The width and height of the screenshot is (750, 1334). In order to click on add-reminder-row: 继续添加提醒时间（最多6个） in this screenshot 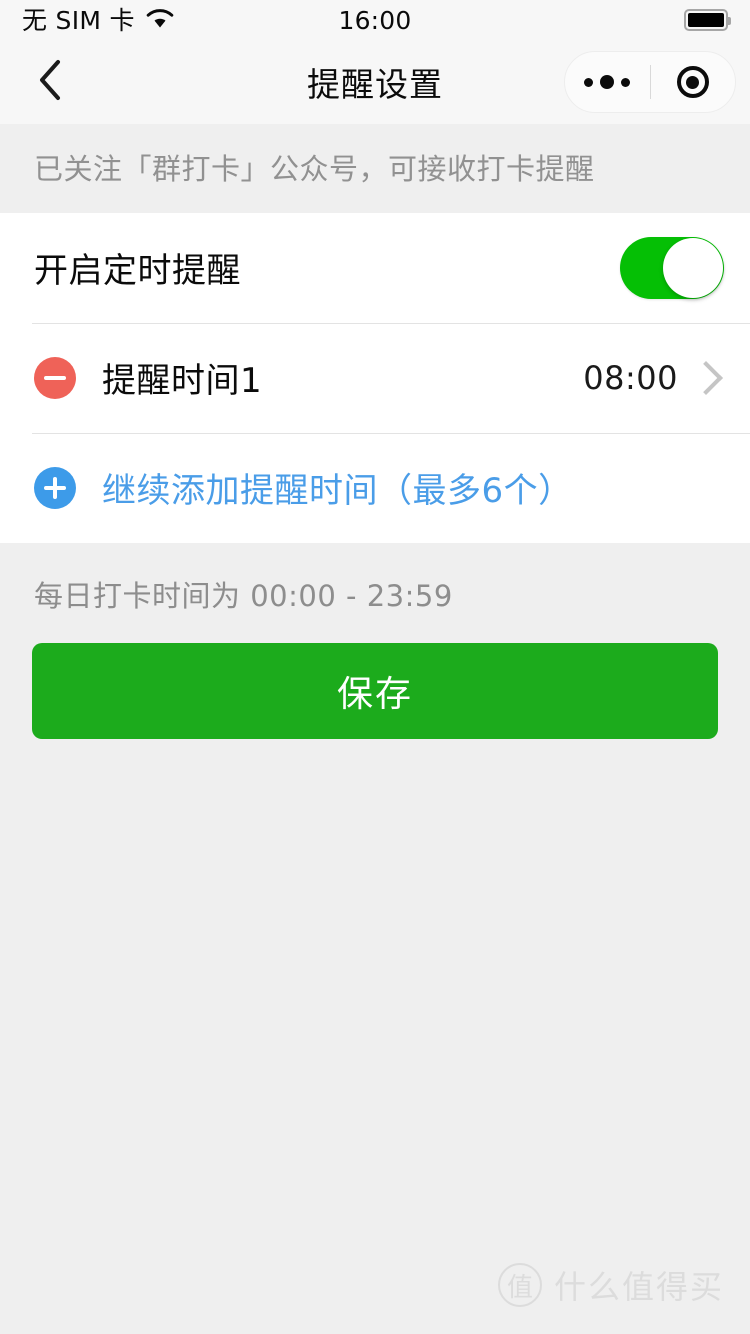, I will do `click(375, 487)`.